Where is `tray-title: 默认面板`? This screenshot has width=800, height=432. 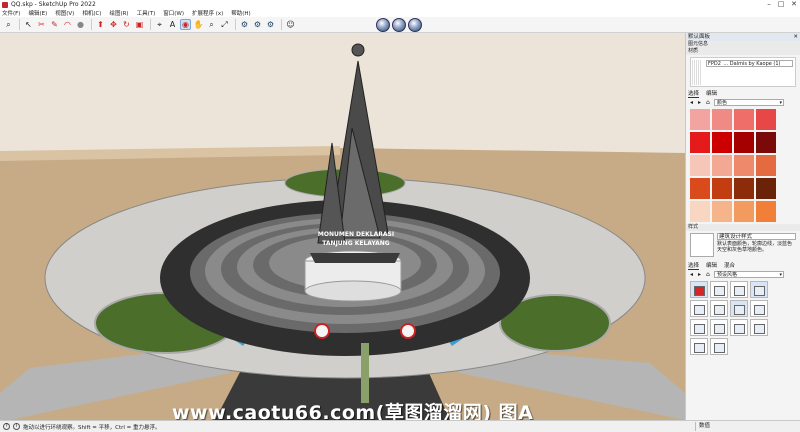
tray-title: 默认面板 is located at coordinates (699, 37).